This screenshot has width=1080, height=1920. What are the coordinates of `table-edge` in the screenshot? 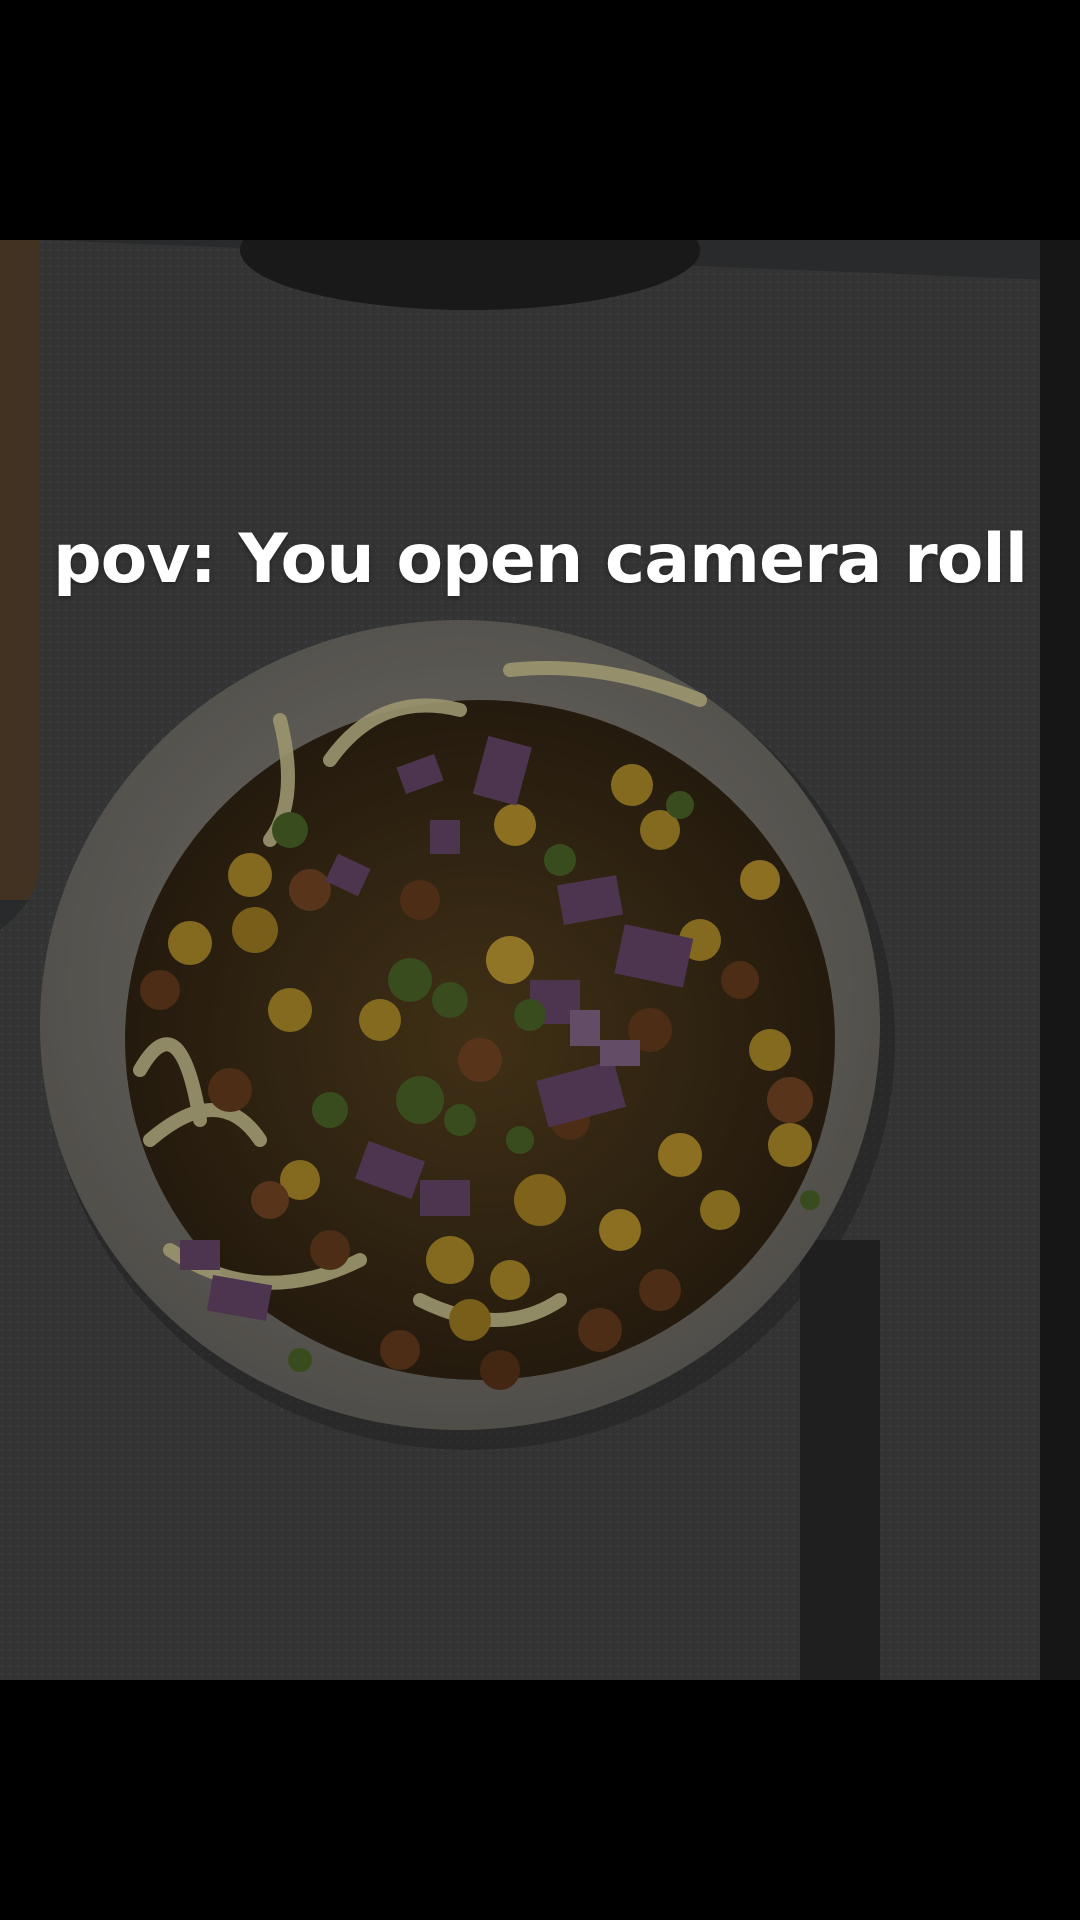 It's located at (1060, 960).